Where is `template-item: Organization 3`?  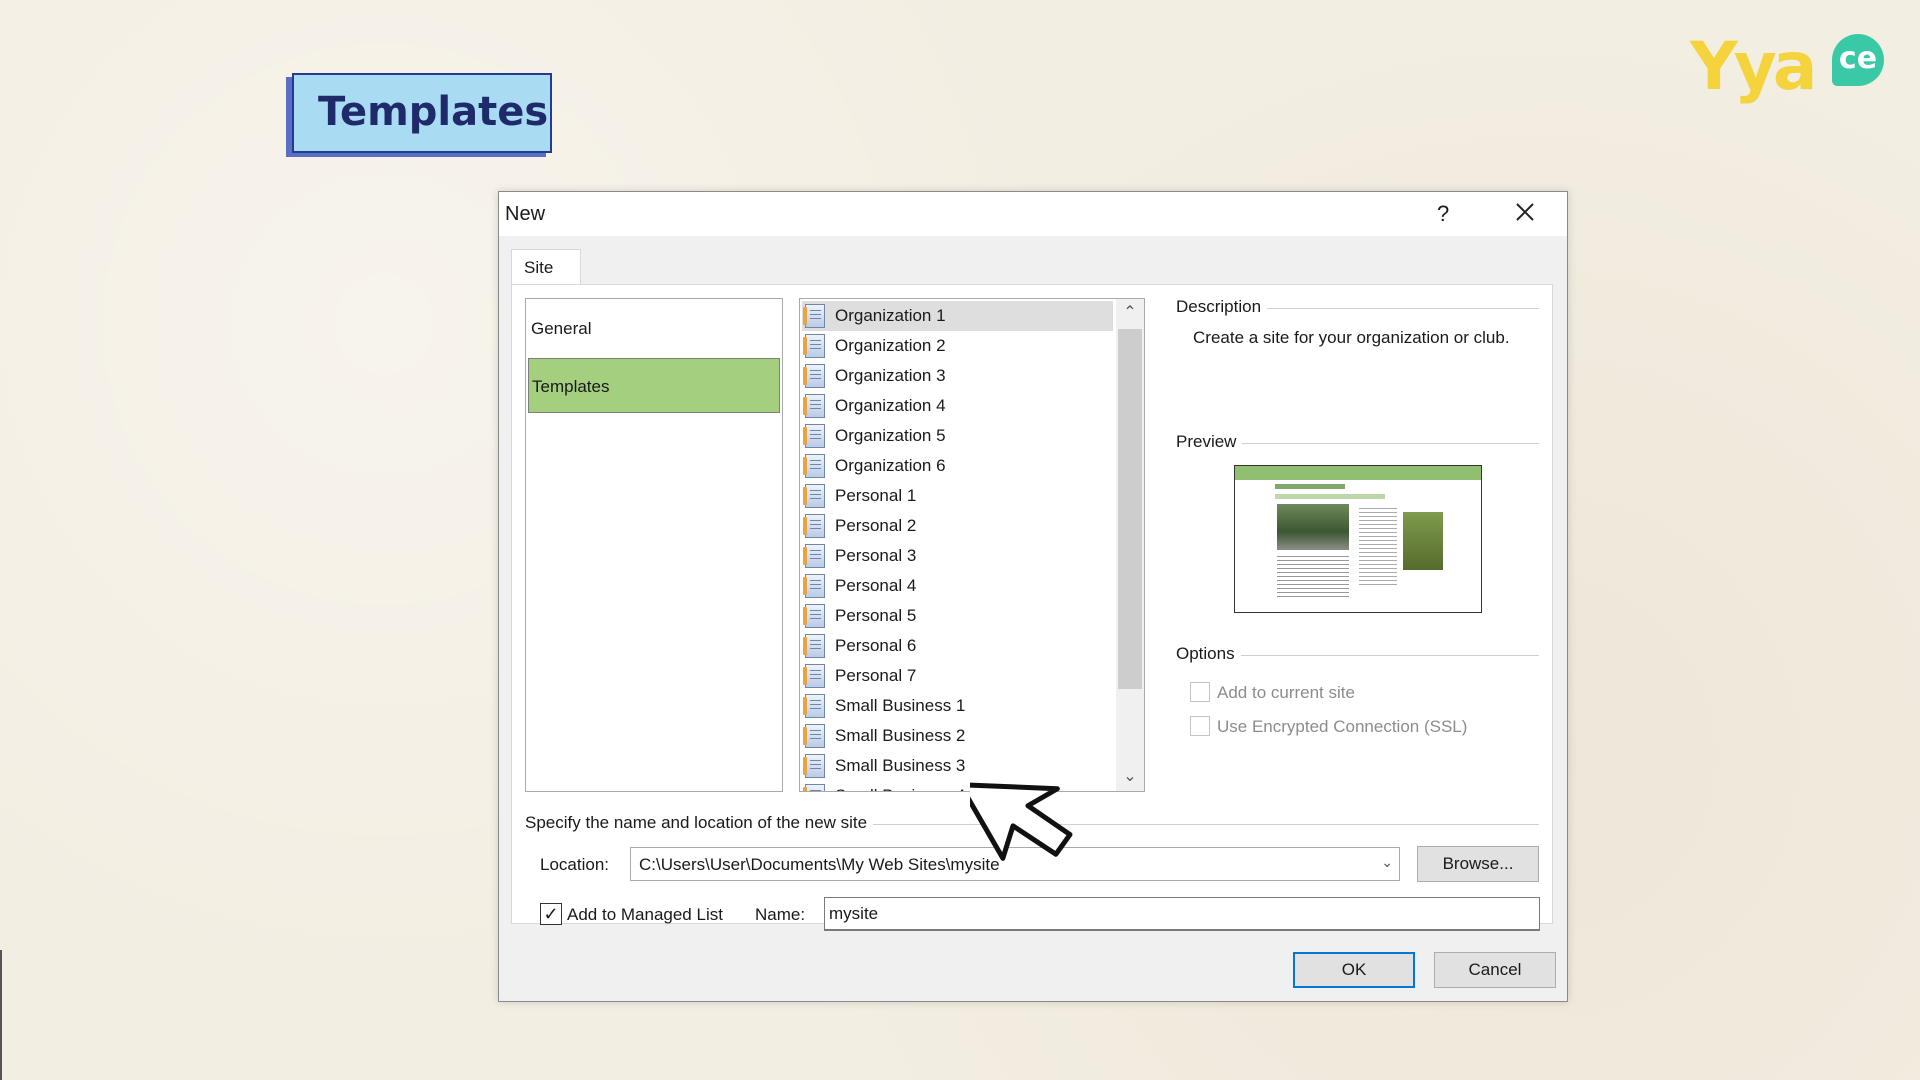 template-item: Organization 3 is located at coordinates (957, 376).